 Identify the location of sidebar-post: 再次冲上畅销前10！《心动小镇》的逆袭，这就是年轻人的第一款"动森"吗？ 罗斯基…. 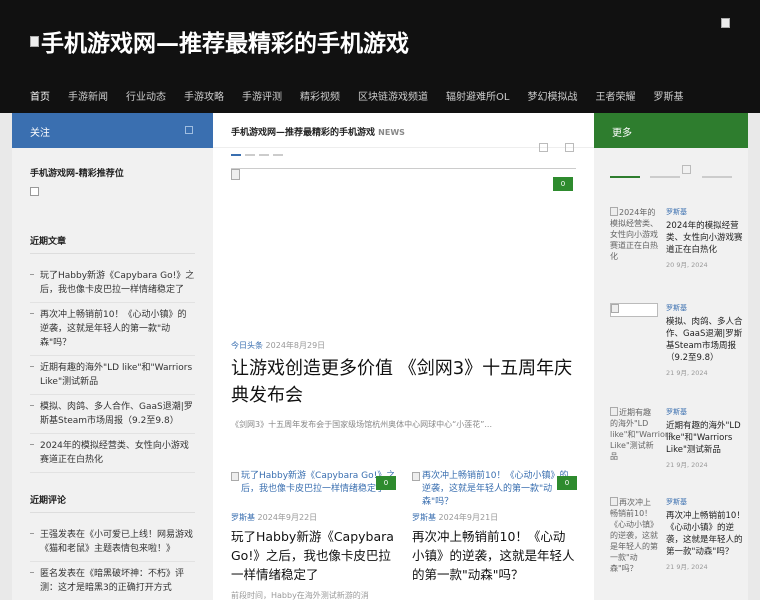
(677, 545).